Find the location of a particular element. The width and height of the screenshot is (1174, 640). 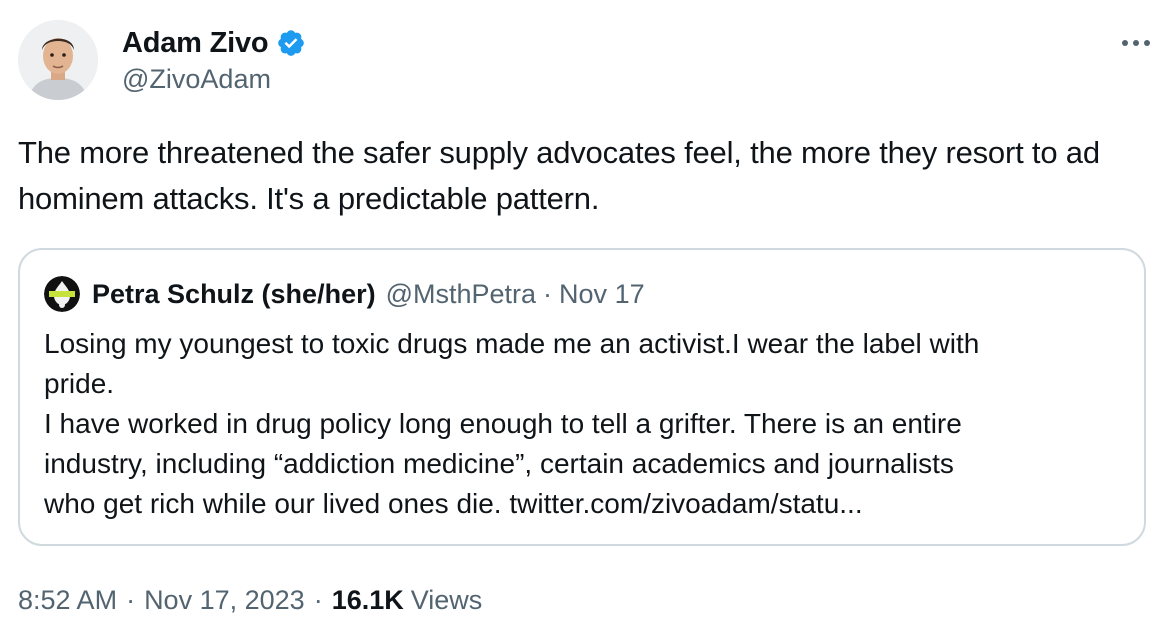

quoted-tweet-date: Nov 17 is located at coordinates (602, 294).